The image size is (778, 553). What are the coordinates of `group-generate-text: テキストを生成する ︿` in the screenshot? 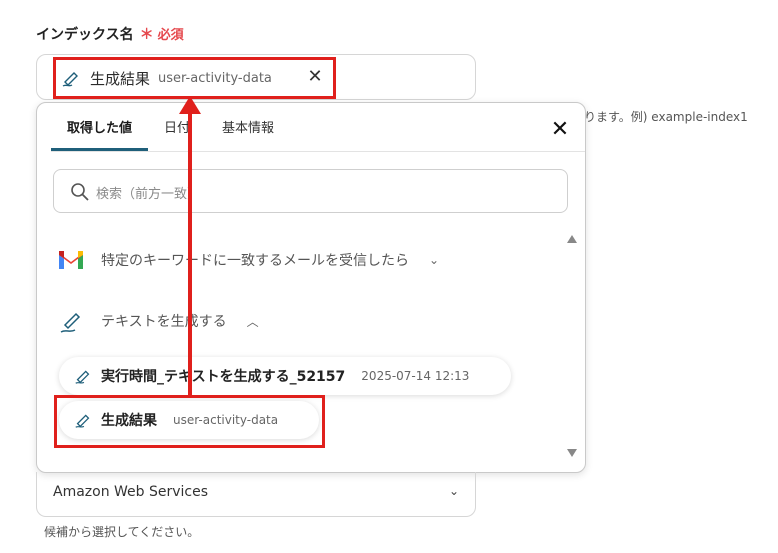 It's located at (158, 321).